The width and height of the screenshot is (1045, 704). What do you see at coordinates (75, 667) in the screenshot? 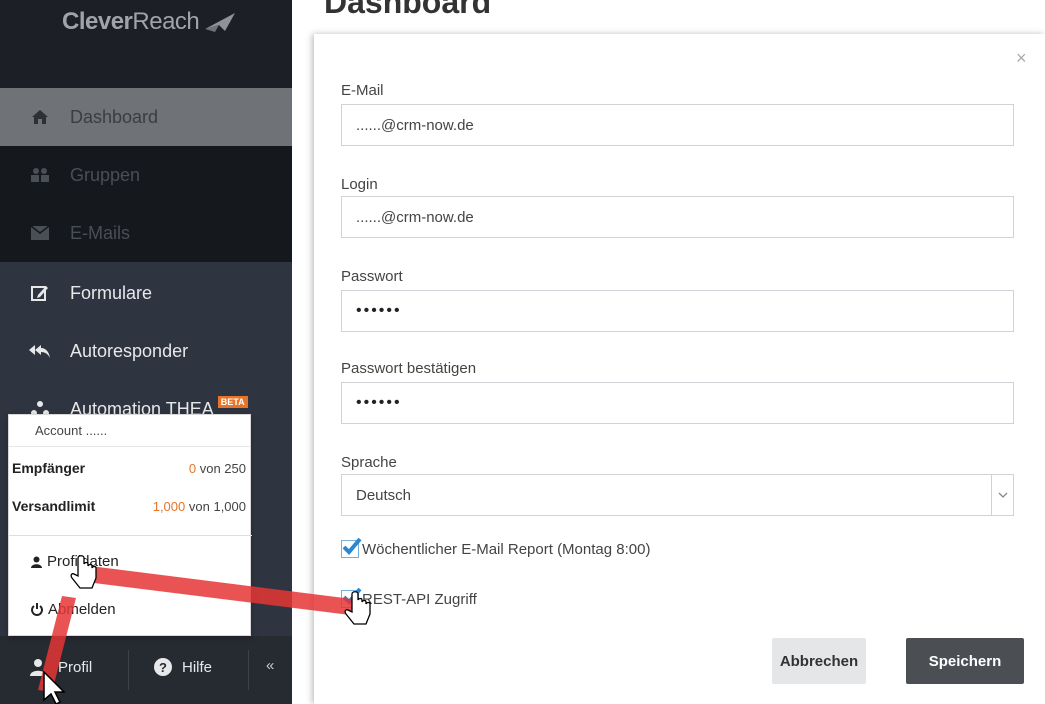
I see `profile-label: Profil` at bounding box center [75, 667].